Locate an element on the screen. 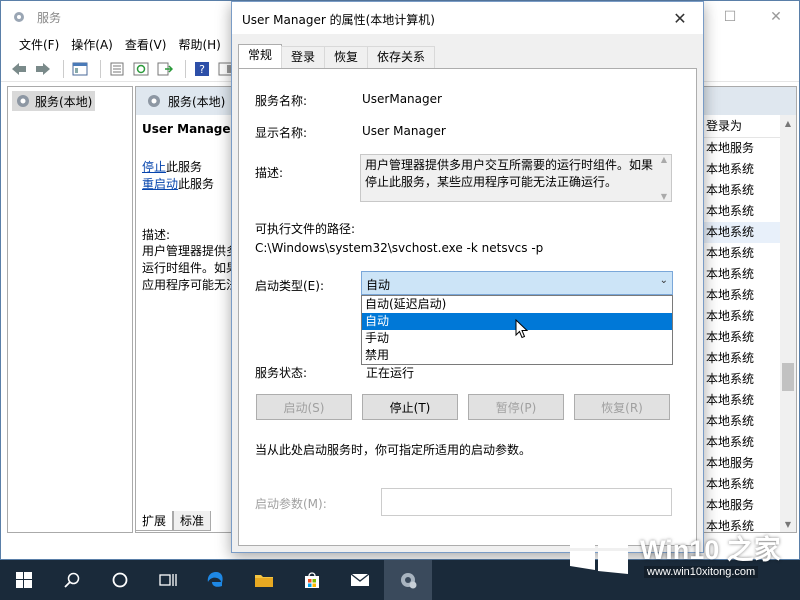 The image size is (800, 600). refresh-icon is located at coordinates (141, 68).